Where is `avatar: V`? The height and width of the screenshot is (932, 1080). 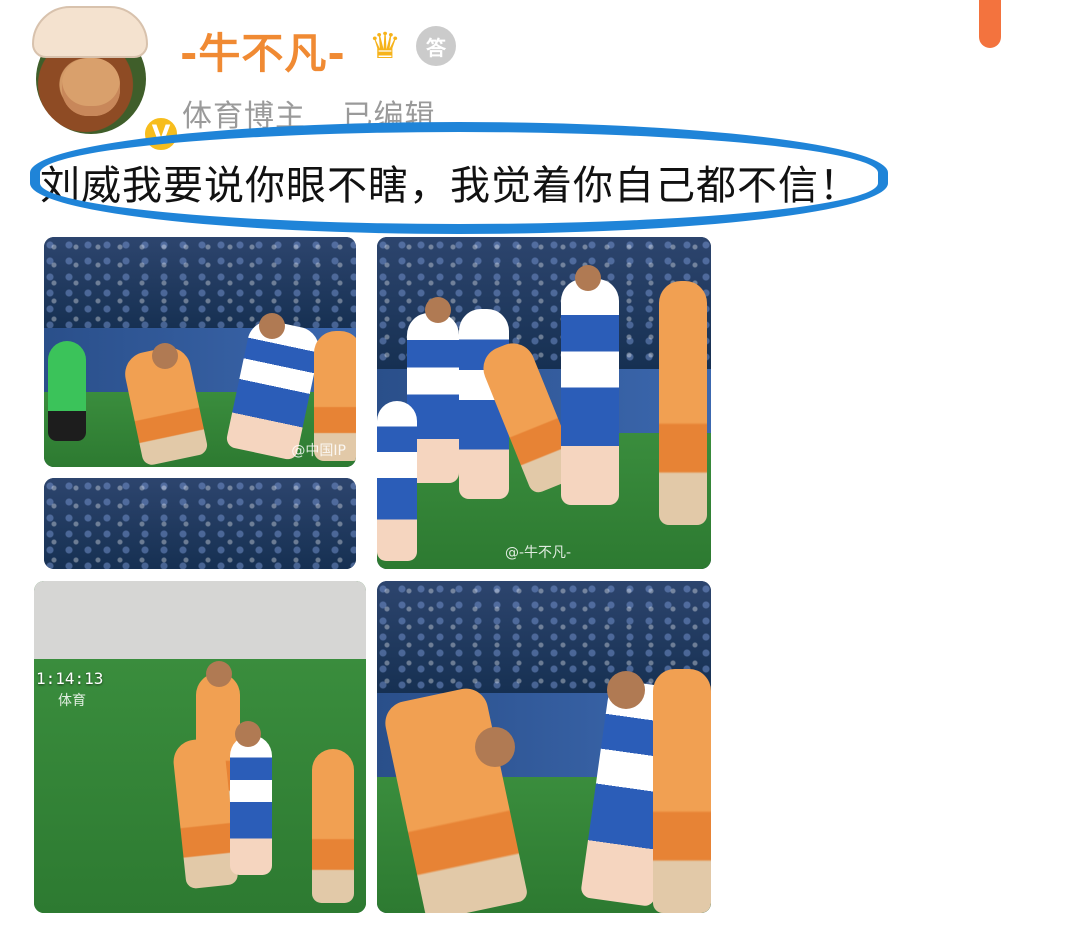
avatar: V is located at coordinates (106, 80).